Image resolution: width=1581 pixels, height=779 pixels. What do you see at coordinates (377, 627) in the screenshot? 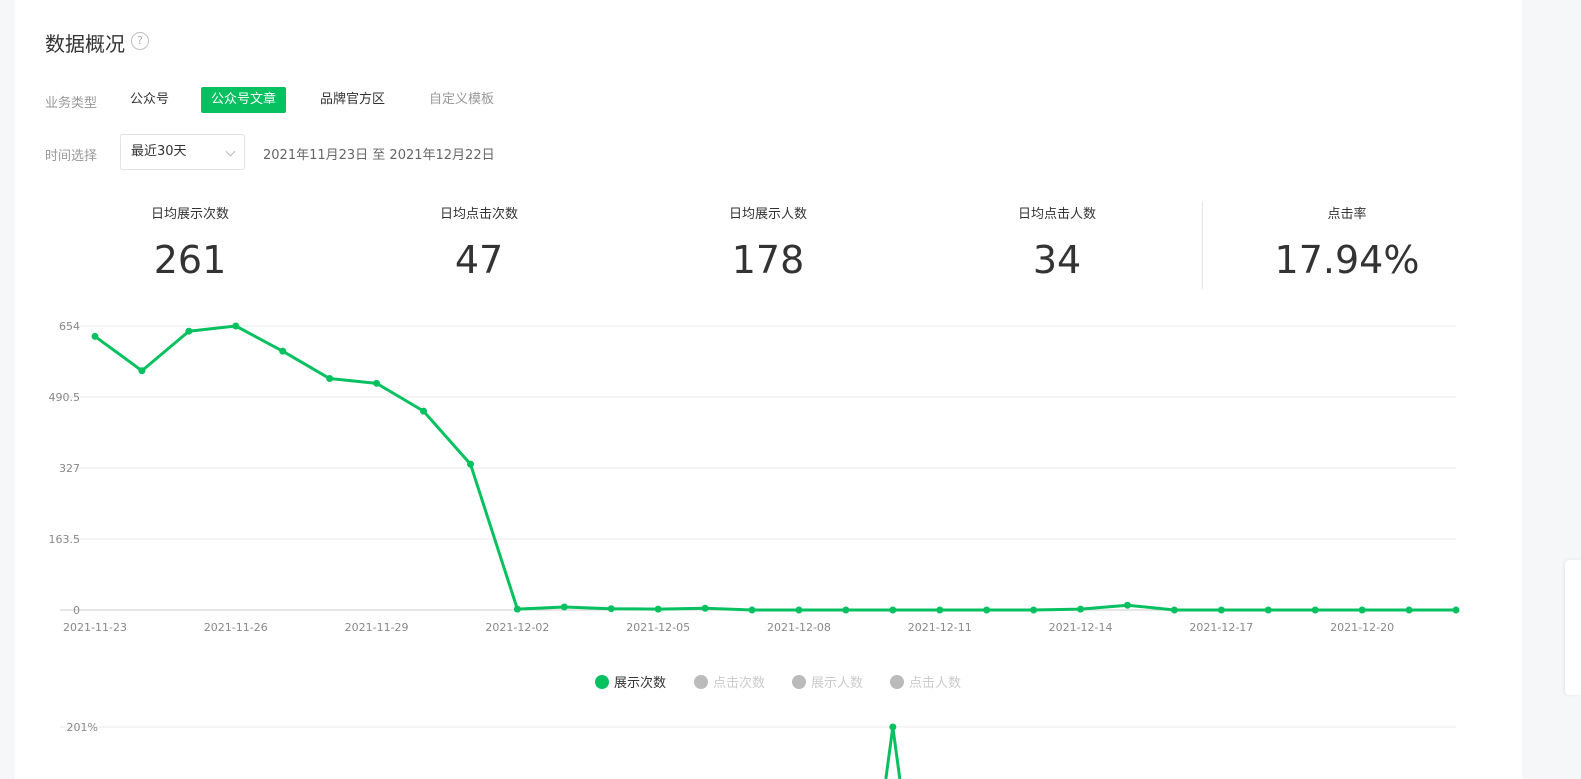
I see `x-tick-label: 2021-11-29` at bounding box center [377, 627].